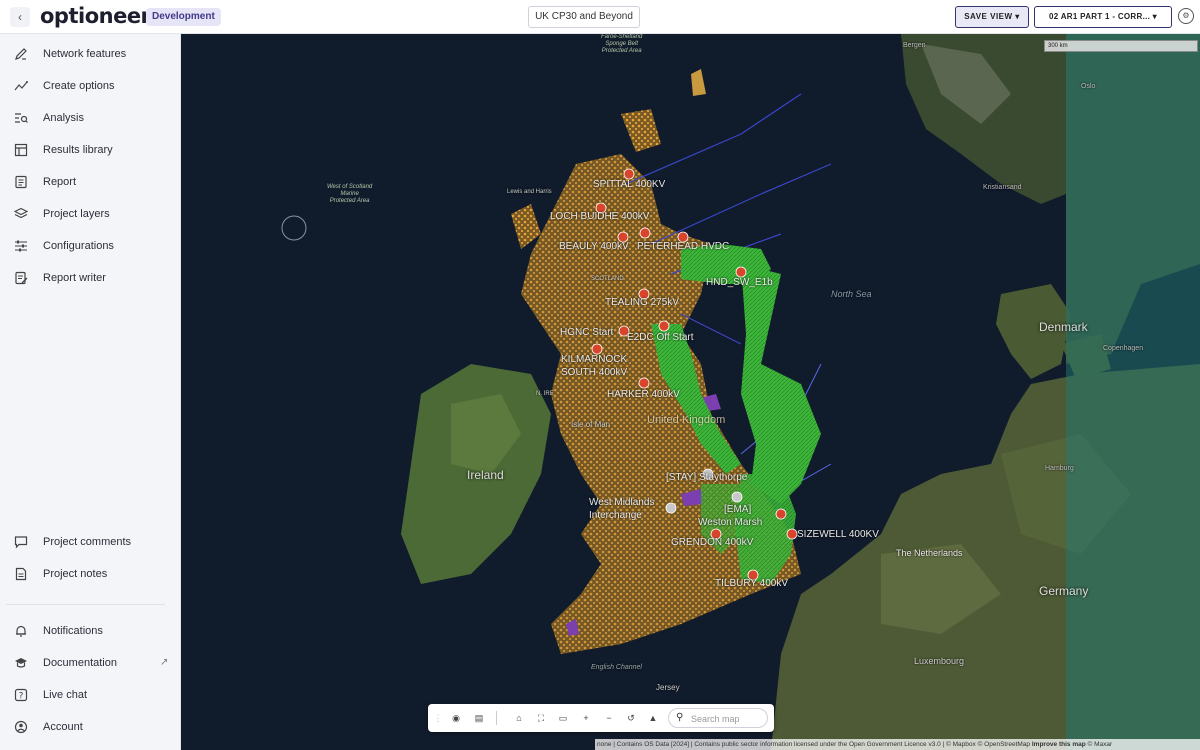 This screenshot has height=750, width=1200. Describe the element at coordinates (706, 477) in the screenshot. I see `substation-label: [STAY] Staythorpe` at that location.